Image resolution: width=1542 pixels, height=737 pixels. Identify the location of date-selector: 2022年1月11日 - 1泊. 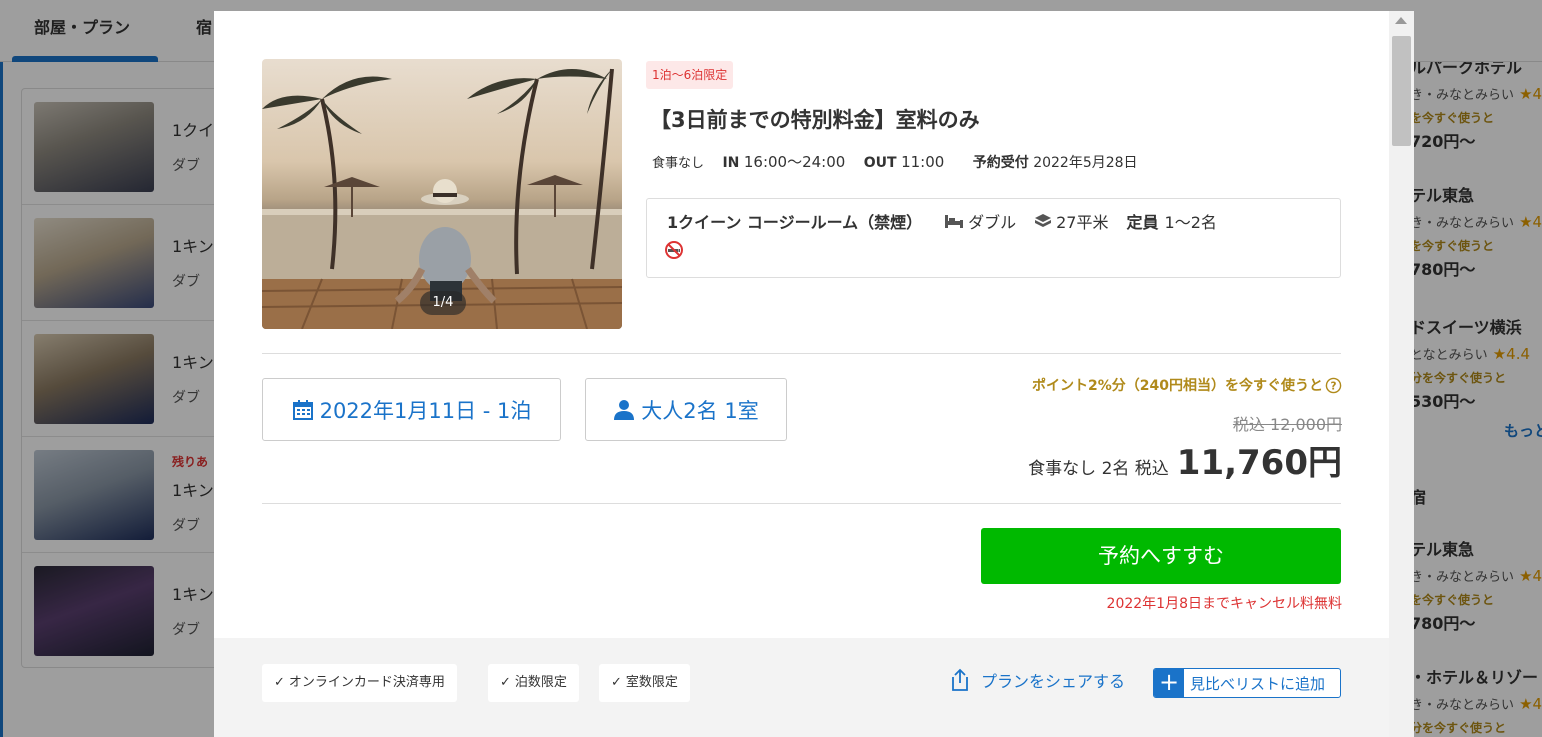
(411, 409).